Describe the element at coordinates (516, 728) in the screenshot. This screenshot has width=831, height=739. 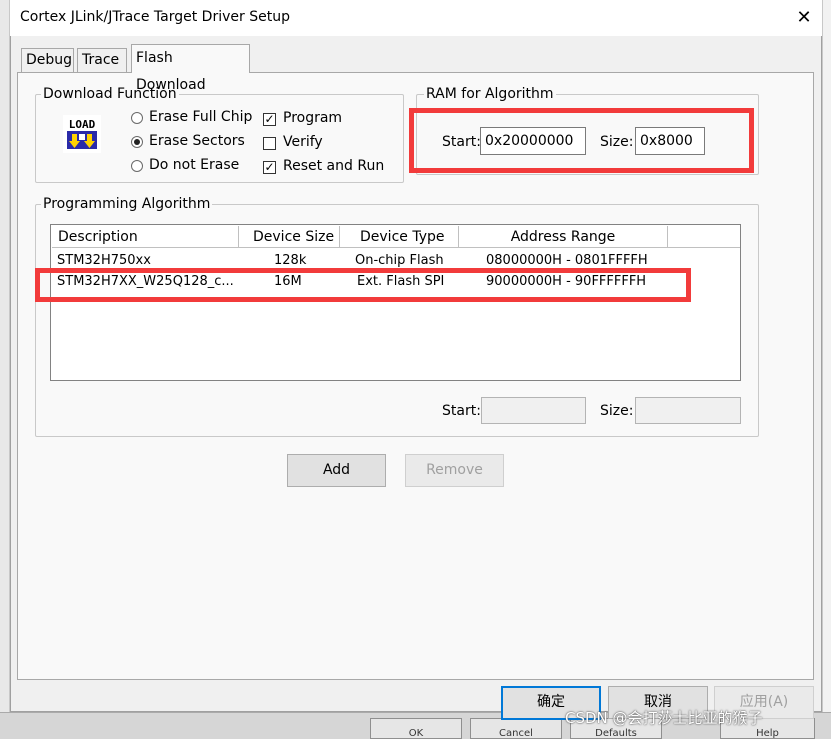
I see `background-cancel-button: Cancel` at that location.